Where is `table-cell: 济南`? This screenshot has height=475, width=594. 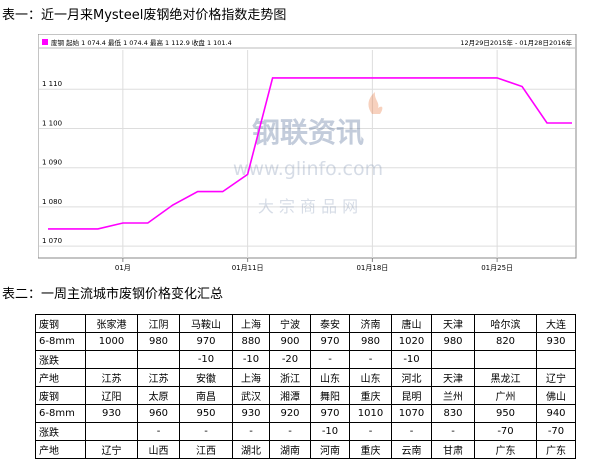 table-cell: 济南 is located at coordinates (370, 323).